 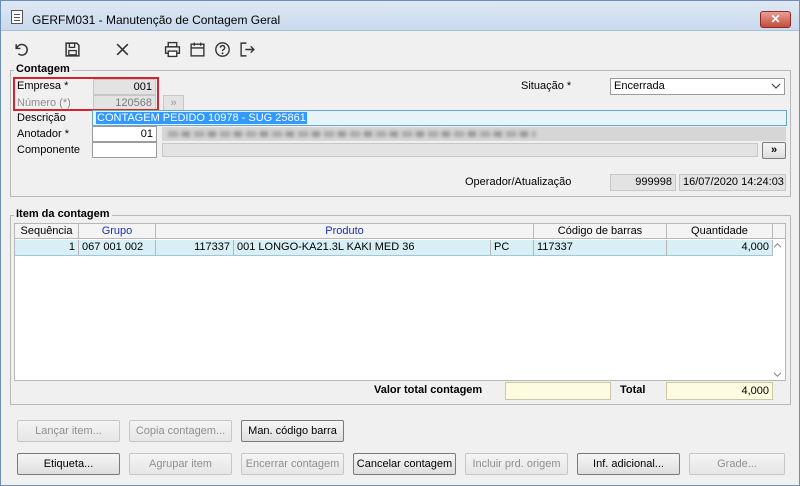 What do you see at coordinates (43, 69) in the screenshot?
I see `contagem-group-title: Contagem` at bounding box center [43, 69].